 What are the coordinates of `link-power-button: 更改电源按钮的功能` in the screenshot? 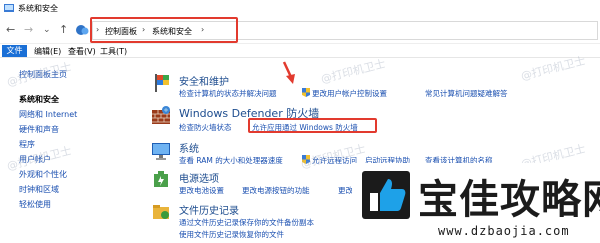 It's located at (276, 190).